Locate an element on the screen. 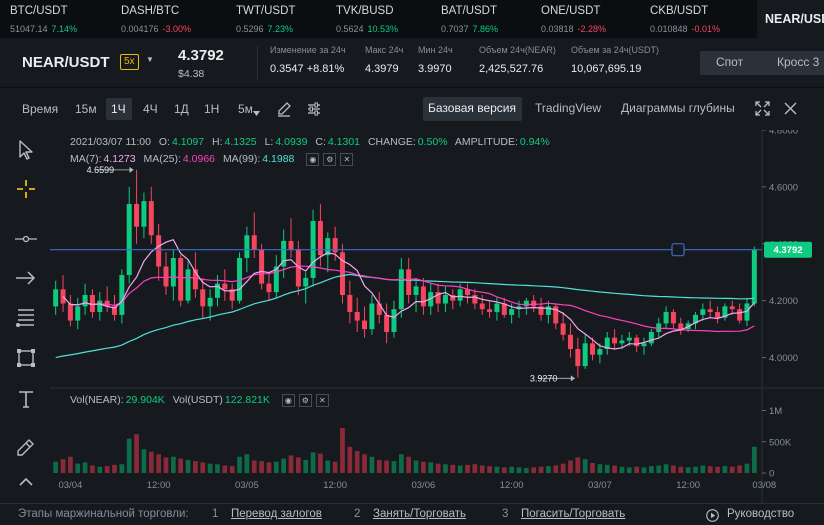 The height and width of the screenshot is (525, 824). stat-value: 2,425,527.76 is located at coordinates (511, 69).